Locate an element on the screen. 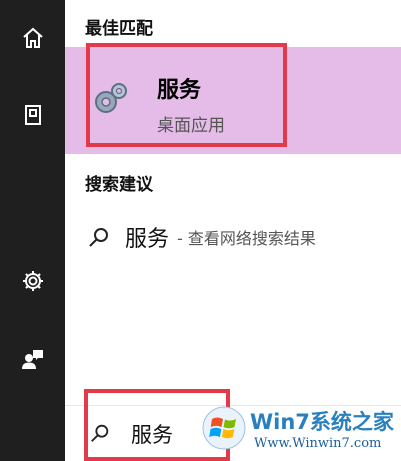 Image resolution: width=401 pixels, height=461 pixels. site-watermark: Win7系统之家 Www.Winwin7.com is located at coordinates (299, 428).